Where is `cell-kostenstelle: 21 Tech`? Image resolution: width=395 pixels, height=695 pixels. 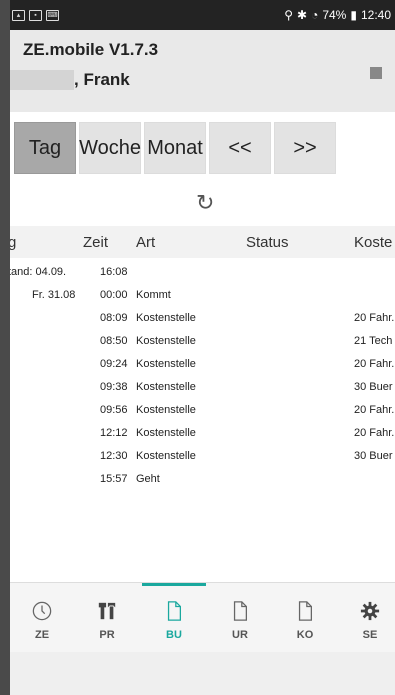 cell-kostenstelle: 21 Tech is located at coordinates (373, 341).